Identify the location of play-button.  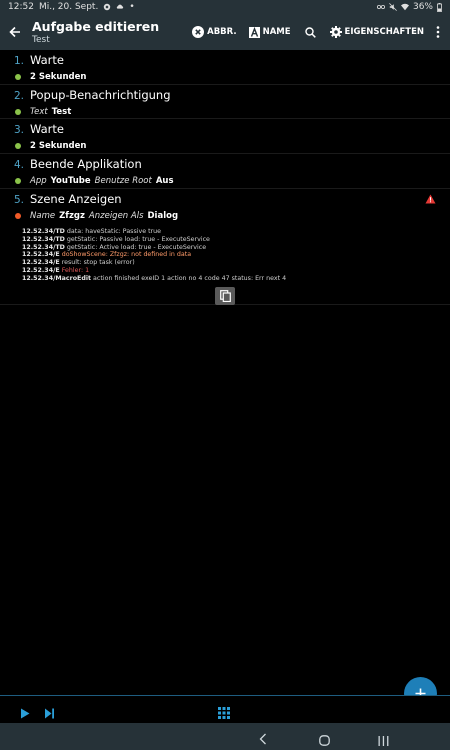
(25, 713).